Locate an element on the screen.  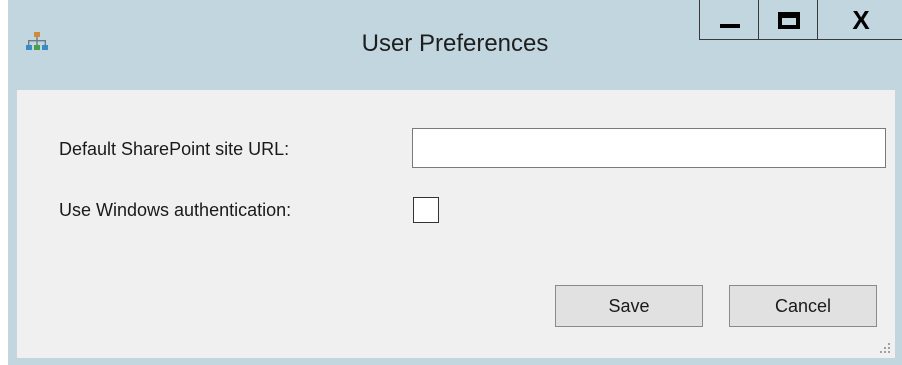
maximize-icon is located at coordinates (789, 20).